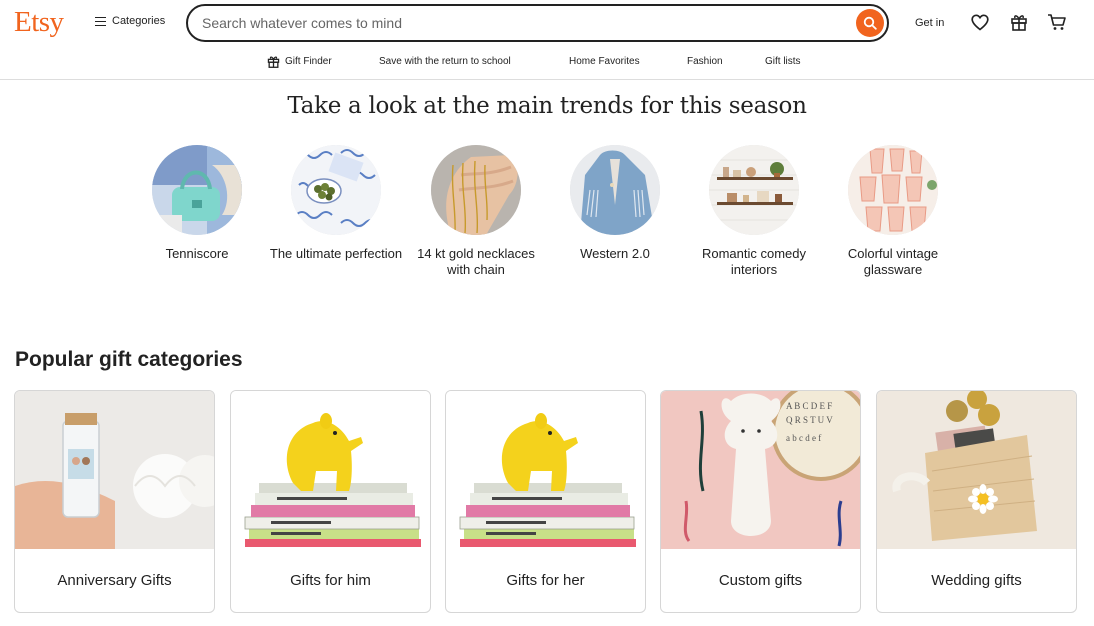 This screenshot has width=1094, height=626. I want to click on category-card-gifts-for-her: Gifts for her, so click(545, 501).